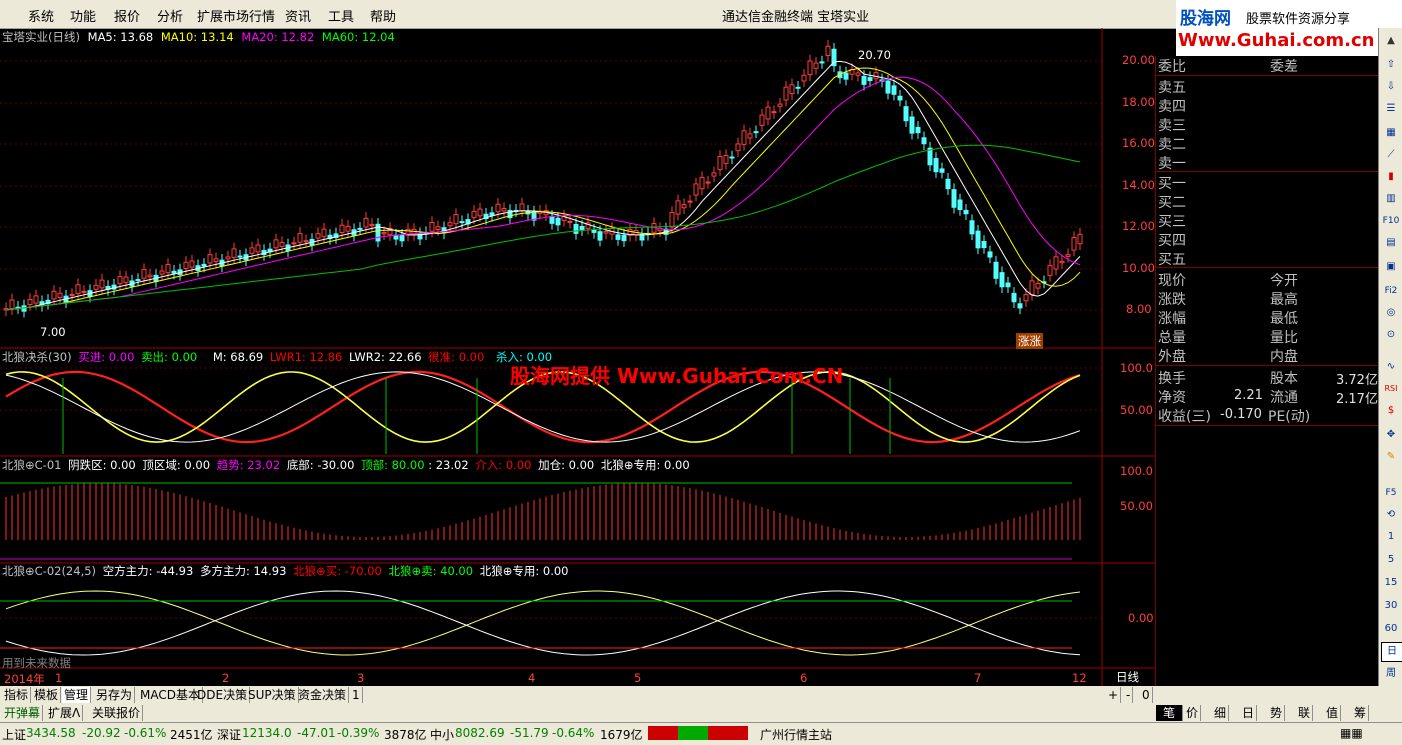 This screenshot has width=1402, height=745. I want to click on chart-icon: ▤, so click(1391, 243).